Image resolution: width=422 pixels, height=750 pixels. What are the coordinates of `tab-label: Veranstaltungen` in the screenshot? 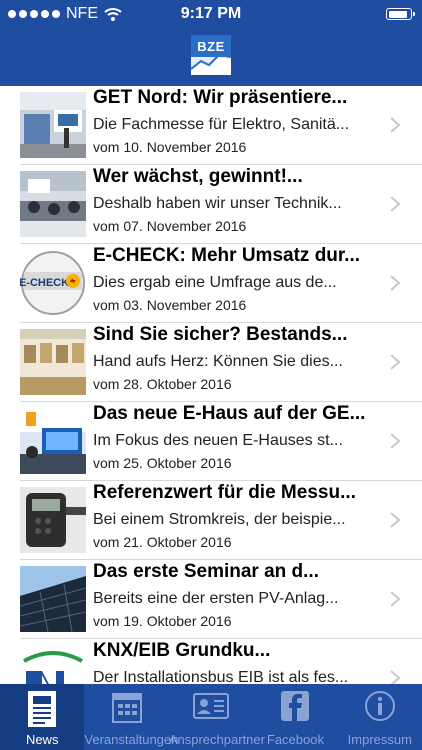 It's located at (131, 739).